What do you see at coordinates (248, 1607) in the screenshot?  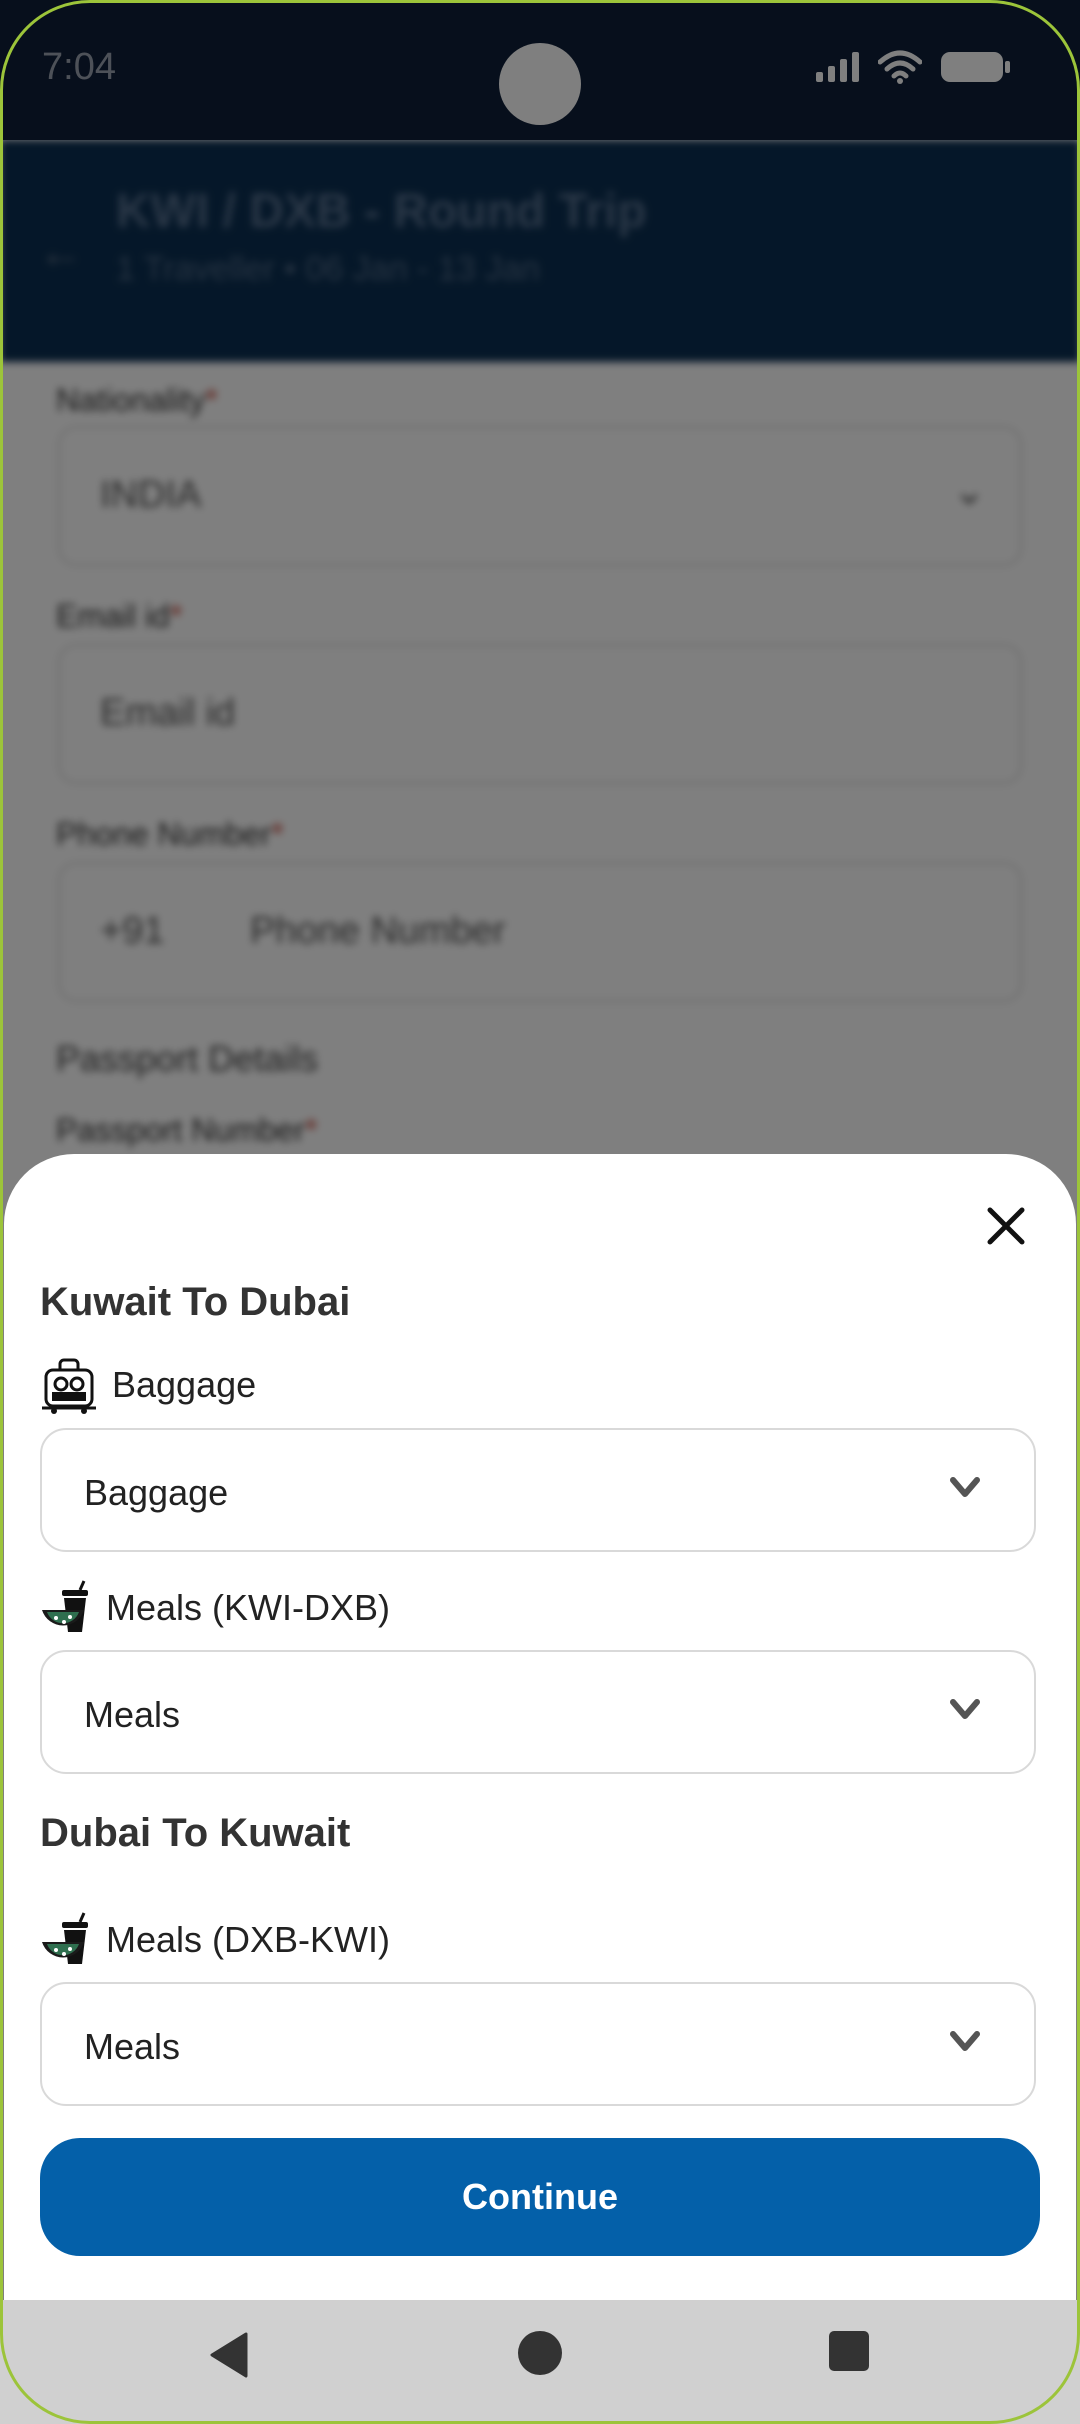 I see `outbound-meals-label: Meals (KWI-DXB)` at bounding box center [248, 1607].